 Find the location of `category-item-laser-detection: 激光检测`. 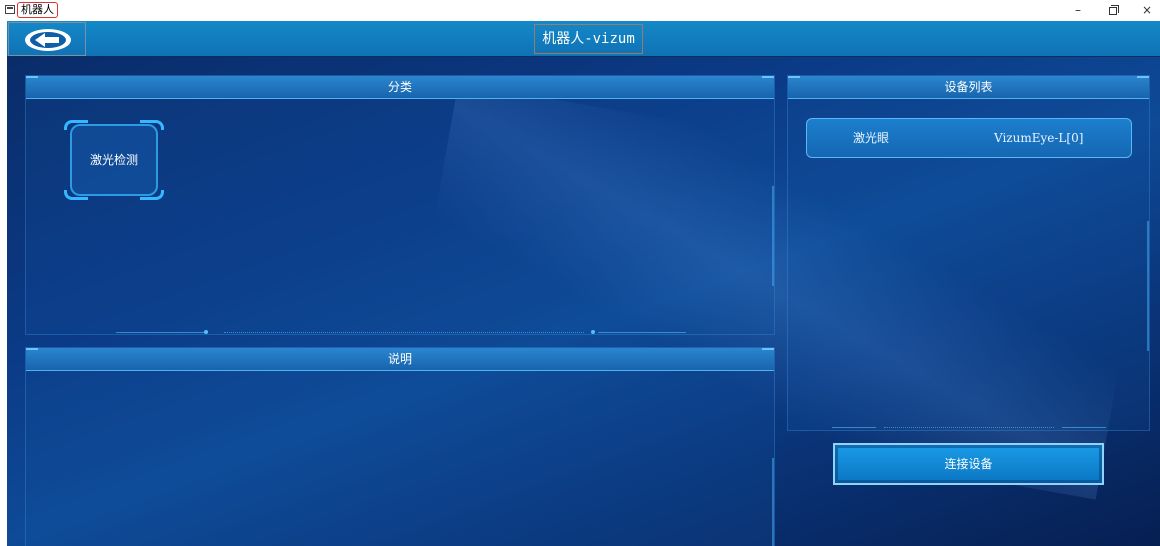

category-item-laser-detection: 激光检测 is located at coordinates (114, 160).